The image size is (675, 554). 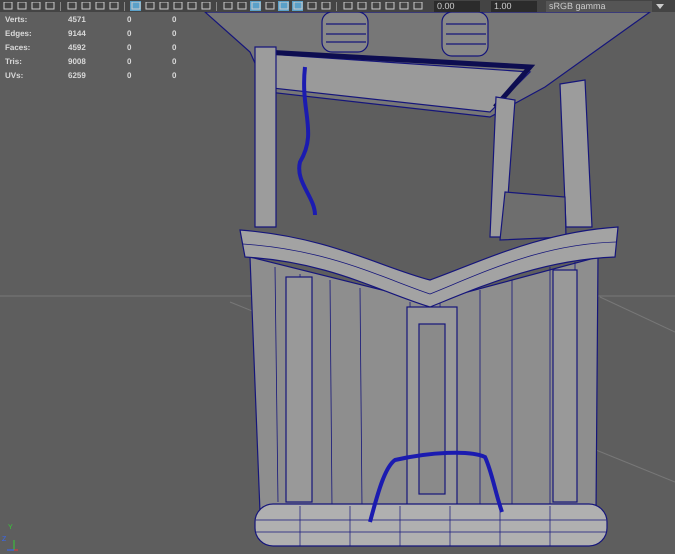 I want to click on stat-label: UVs:, so click(x=14, y=75).